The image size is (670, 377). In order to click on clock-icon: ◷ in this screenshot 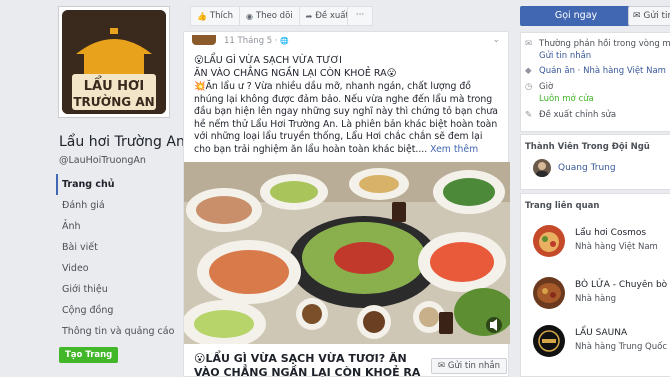, I will do `click(529, 87)`.